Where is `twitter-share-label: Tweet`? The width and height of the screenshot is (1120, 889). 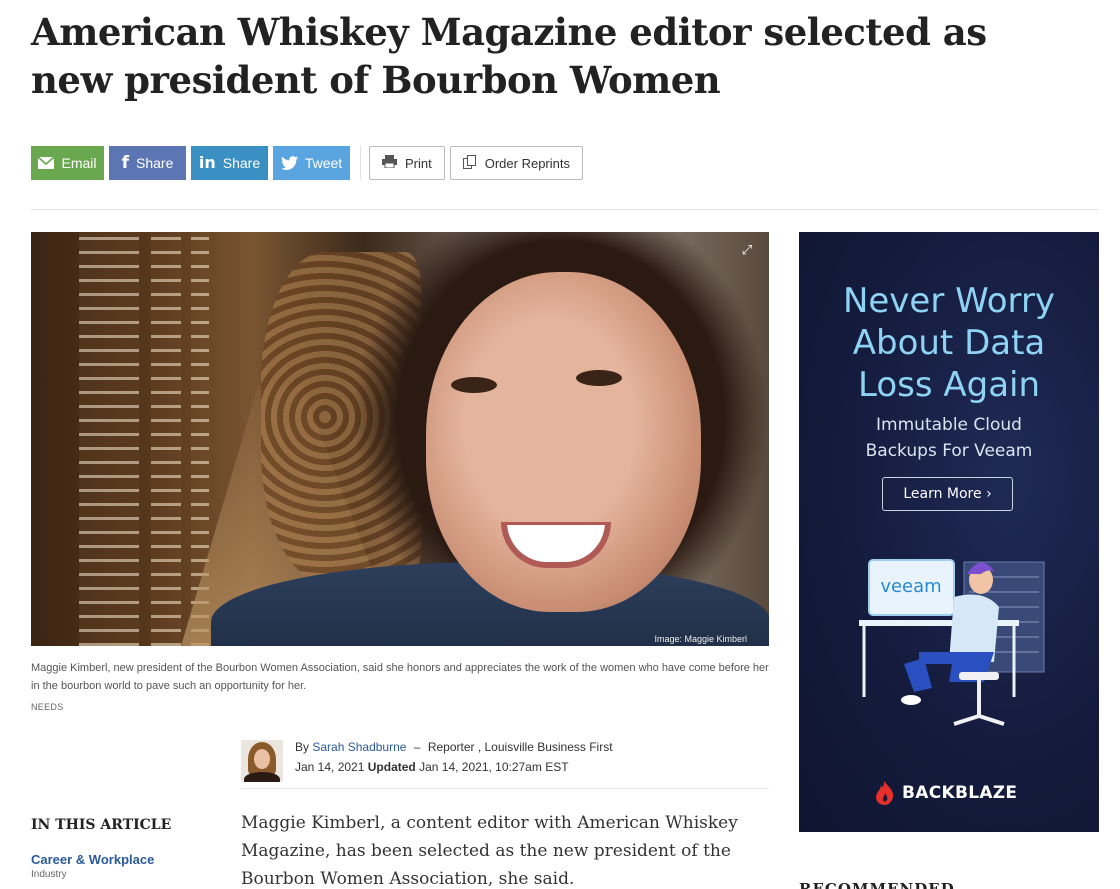 twitter-share-label: Tweet is located at coordinates (323, 163).